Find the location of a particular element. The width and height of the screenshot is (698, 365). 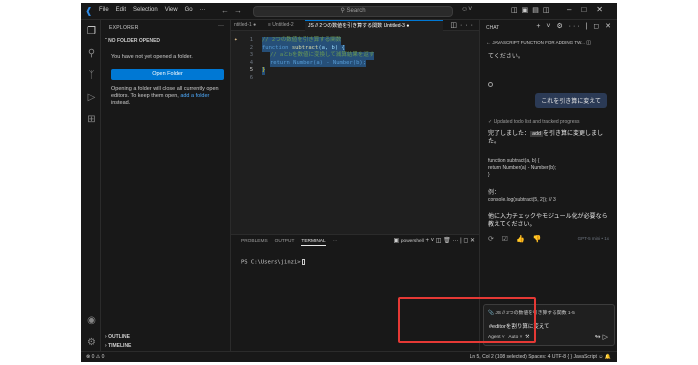

reaction-icons: ⟳ ☑ 👍 👎 is located at coordinates (516, 239).